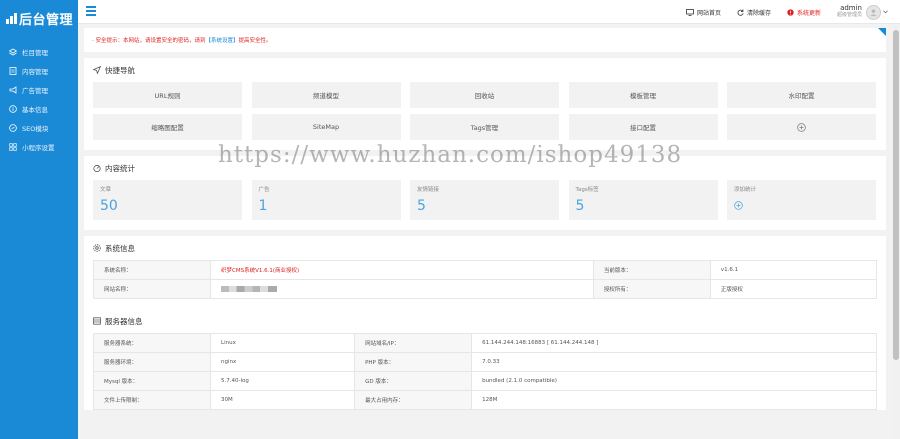 The height and width of the screenshot is (439, 900). Describe the element at coordinates (39, 70) in the screenshot. I see `sidebar-item-content: 内容管理` at that location.